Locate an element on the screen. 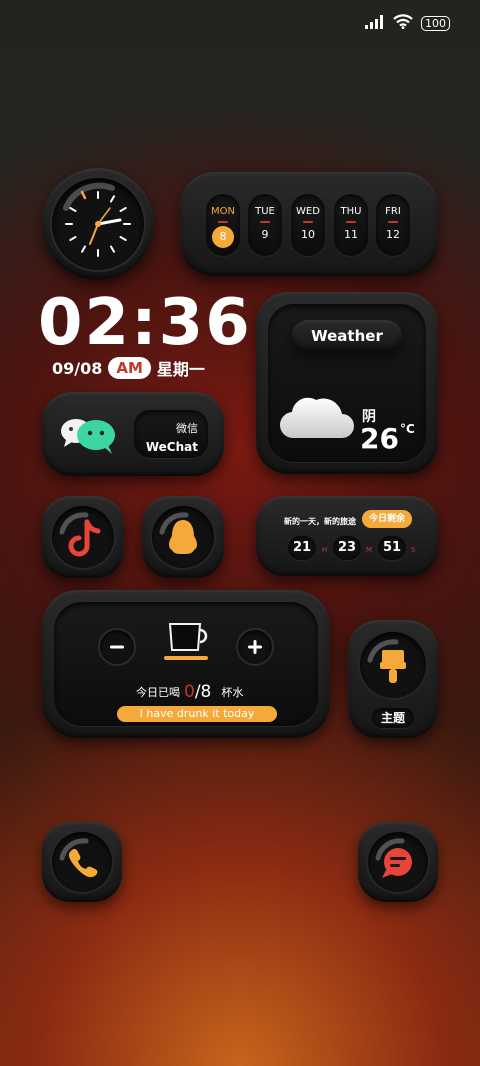  day-name: WED is located at coordinates (308, 211).